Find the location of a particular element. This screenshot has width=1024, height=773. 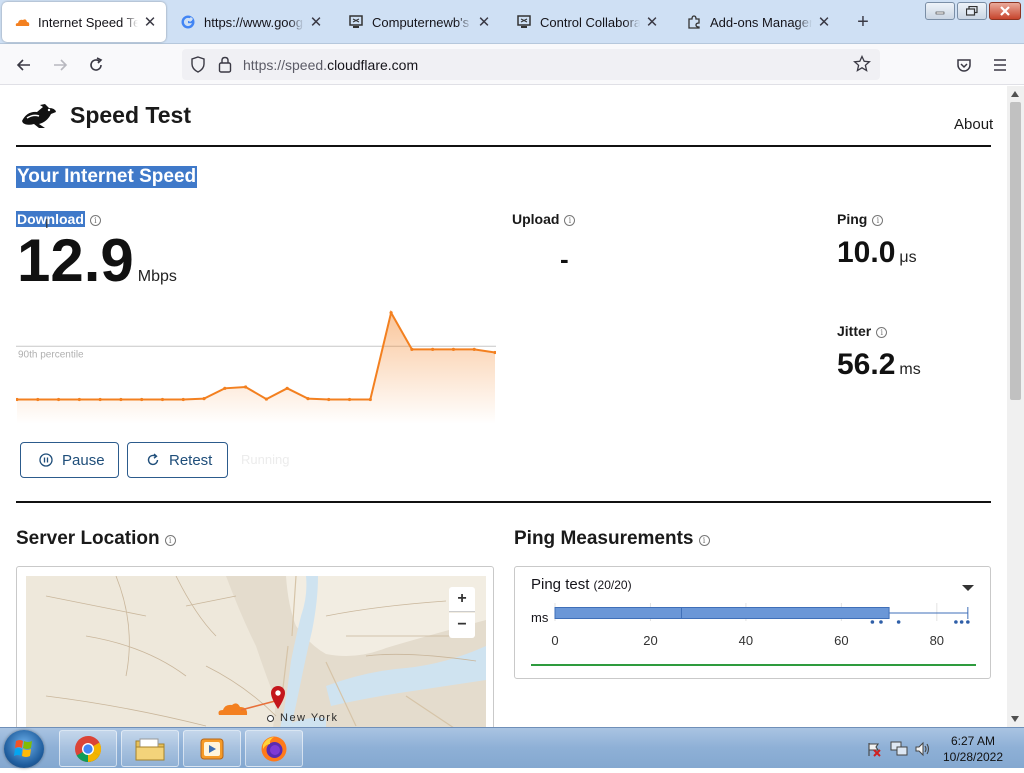

map-canvas: New York + − is located at coordinates (256, 651).